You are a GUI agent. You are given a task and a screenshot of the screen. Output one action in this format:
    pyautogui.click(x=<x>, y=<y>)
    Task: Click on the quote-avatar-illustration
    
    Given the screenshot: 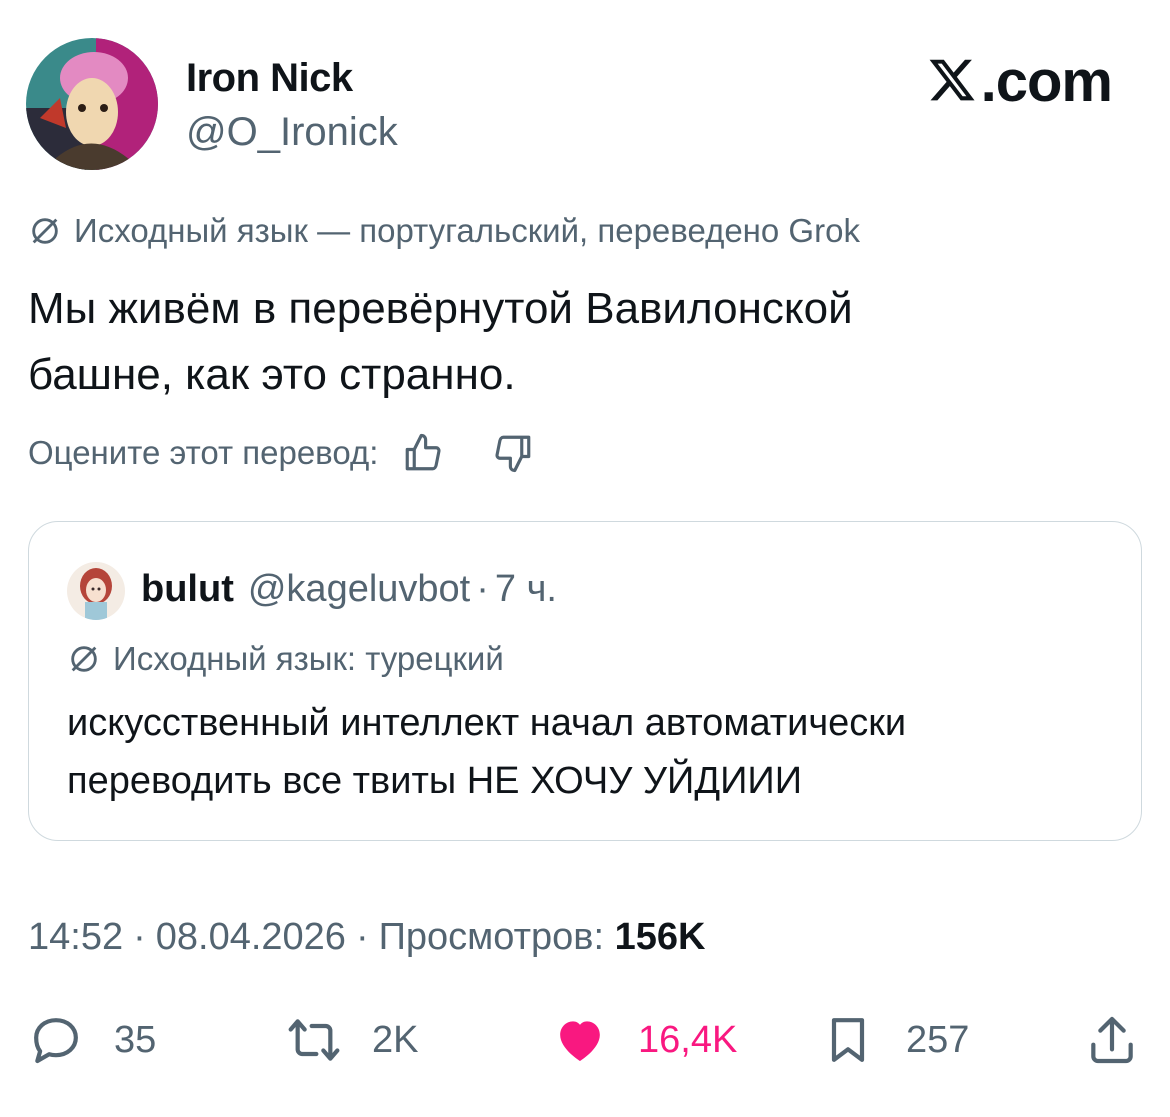 What is the action you would take?
    pyautogui.click(x=96, y=591)
    